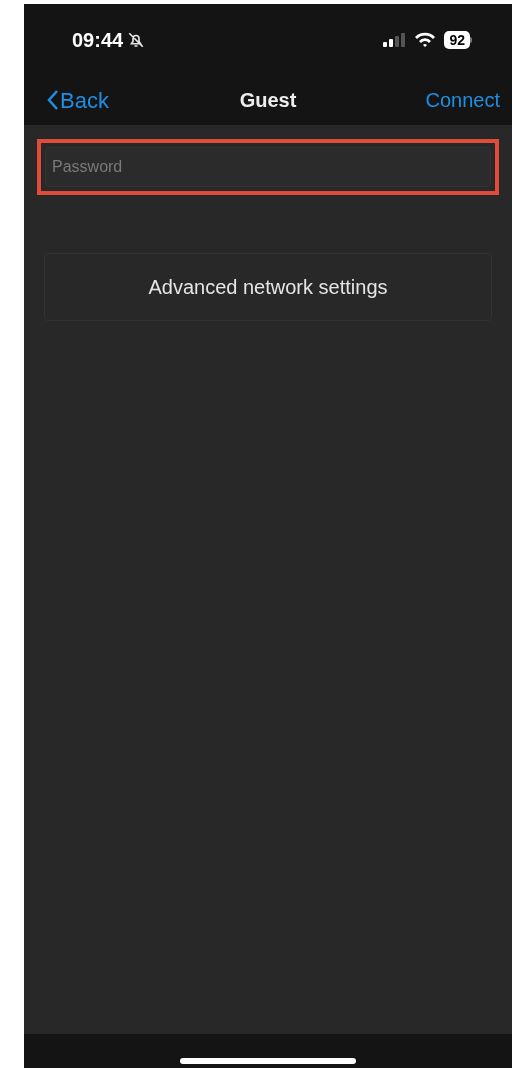 This screenshot has width=528, height=1068. I want to click on chevron-left-icon, so click(53, 100).